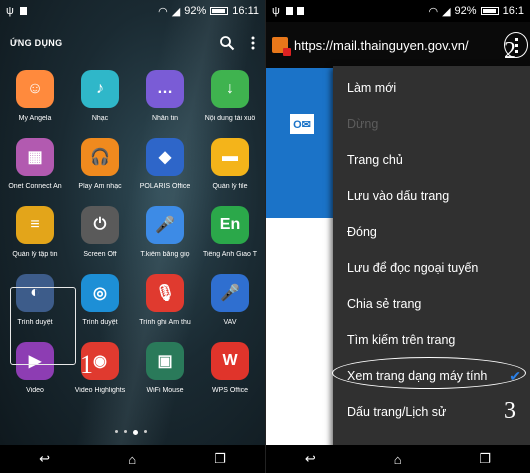  I want to click on annotation-2: 2, so click(510, 51).